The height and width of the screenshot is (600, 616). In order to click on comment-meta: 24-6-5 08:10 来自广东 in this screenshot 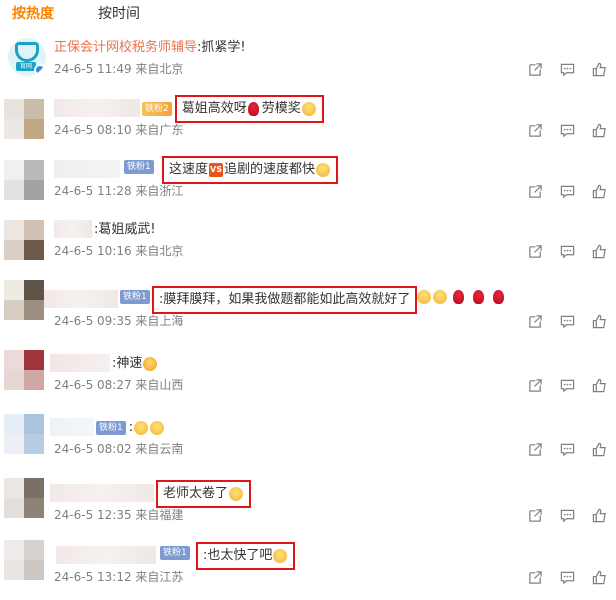, I will do `click(119, 130)`.